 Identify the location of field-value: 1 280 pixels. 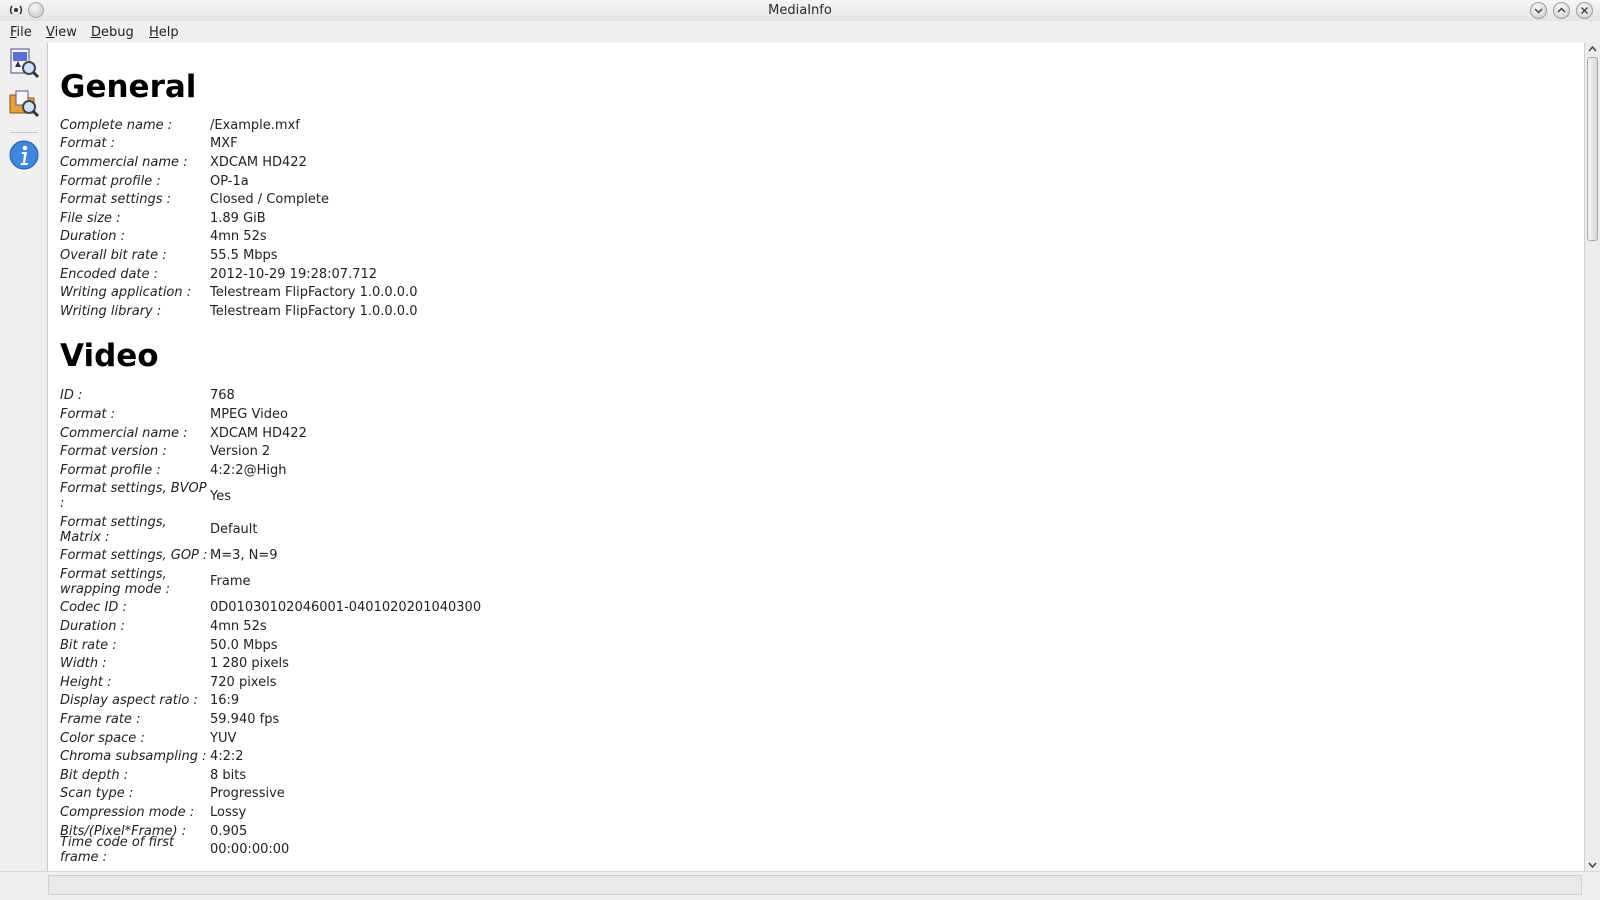
(249, 664).